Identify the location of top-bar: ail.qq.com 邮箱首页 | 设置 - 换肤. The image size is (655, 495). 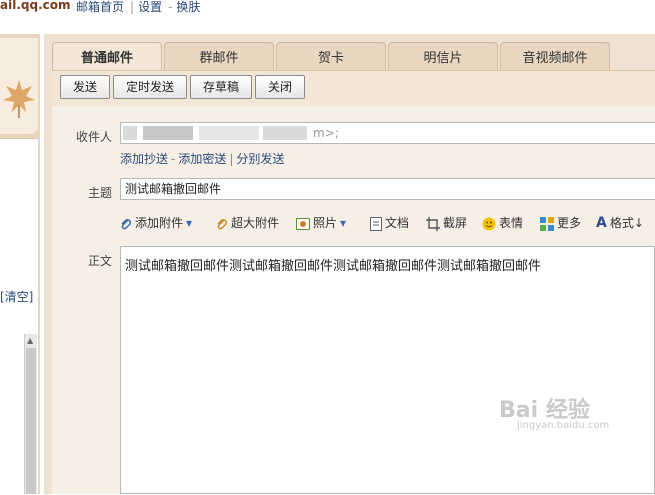
(327, 17).